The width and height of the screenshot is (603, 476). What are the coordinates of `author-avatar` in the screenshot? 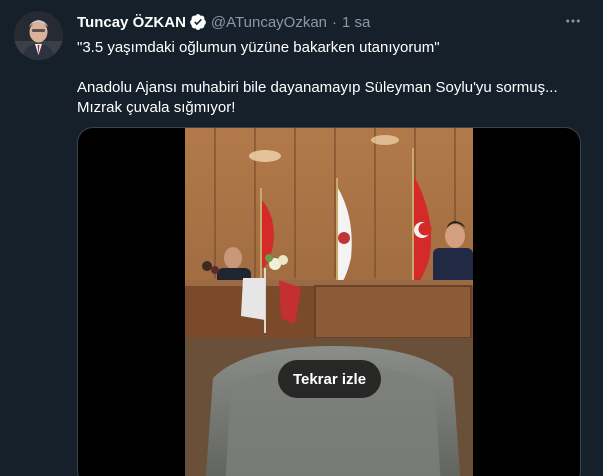 It's located at (38, 35).